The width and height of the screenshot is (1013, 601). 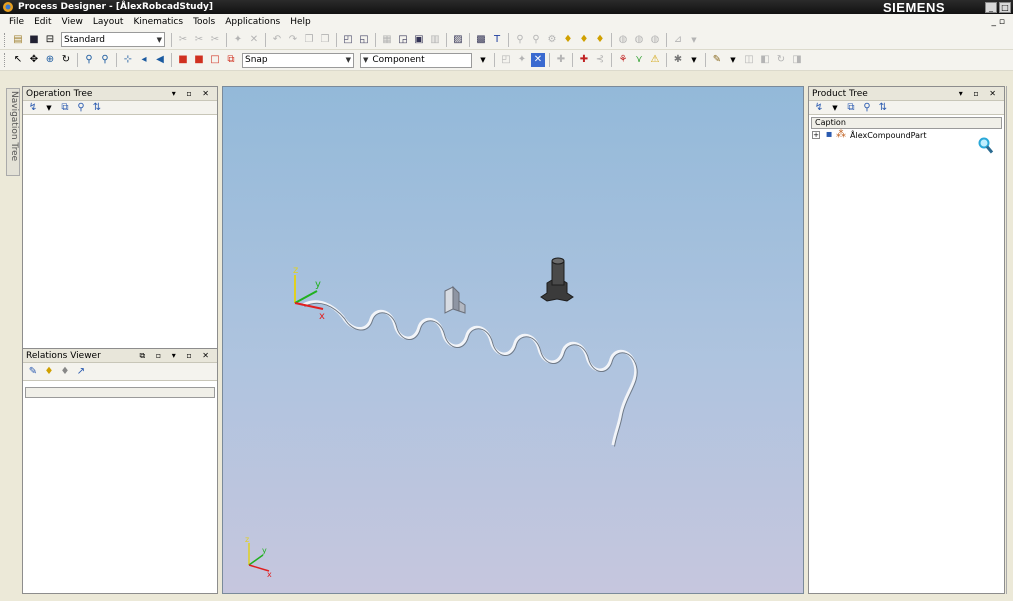 I want to click on bulb-on-icon: ♦, so click(x=49, y=372).